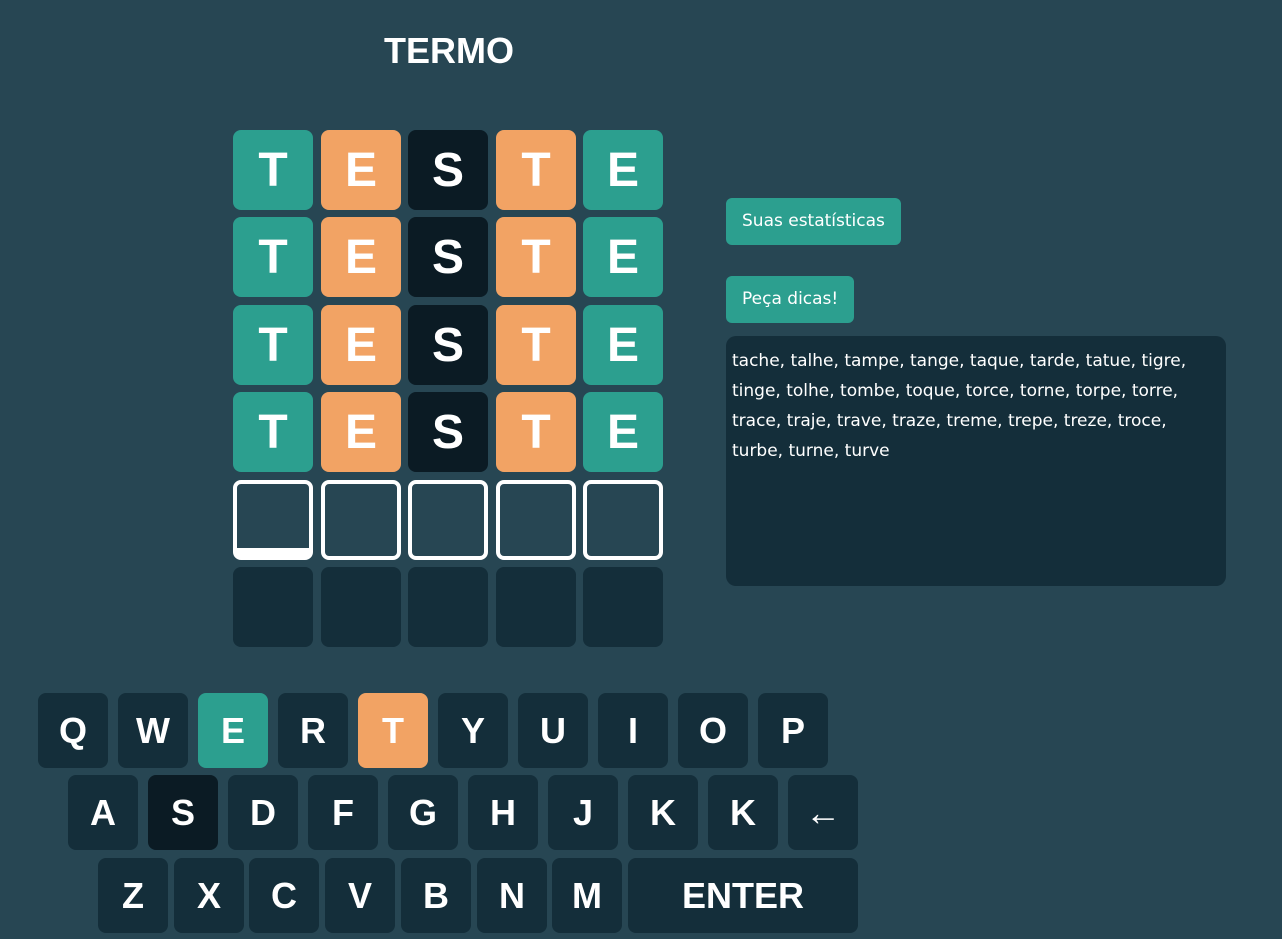  I want to click on key-x: X, so click(209, 895).